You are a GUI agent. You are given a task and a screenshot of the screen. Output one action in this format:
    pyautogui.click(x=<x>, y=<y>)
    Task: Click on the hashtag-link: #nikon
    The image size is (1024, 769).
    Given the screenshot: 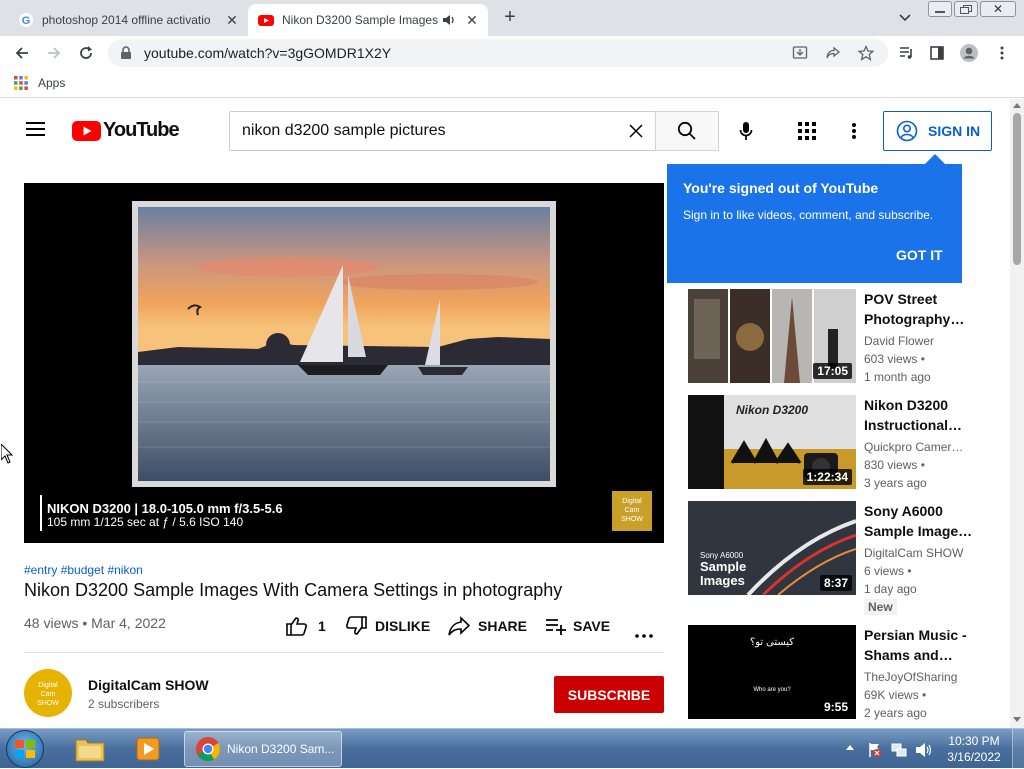 What is the action you would take?
    pyautogui.click(x=124, y=570)
    